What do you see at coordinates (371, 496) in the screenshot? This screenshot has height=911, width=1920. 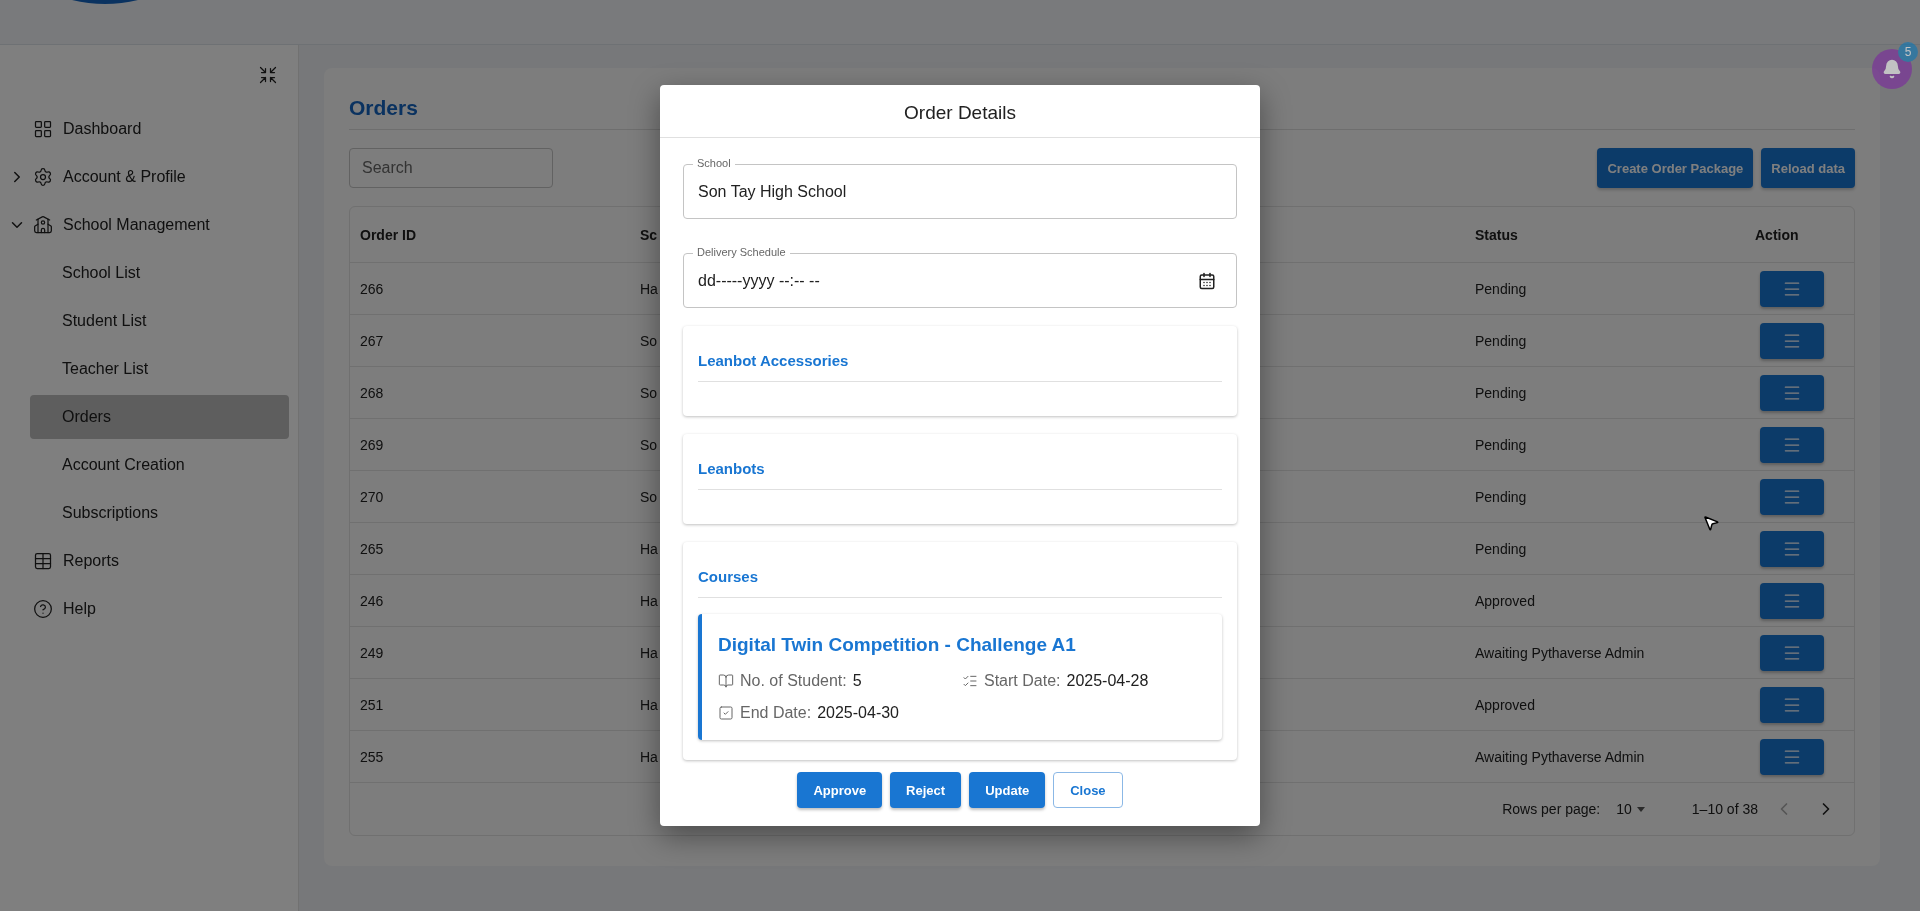 I see `table-cell-text: 270` at bounding box center [371, 496].